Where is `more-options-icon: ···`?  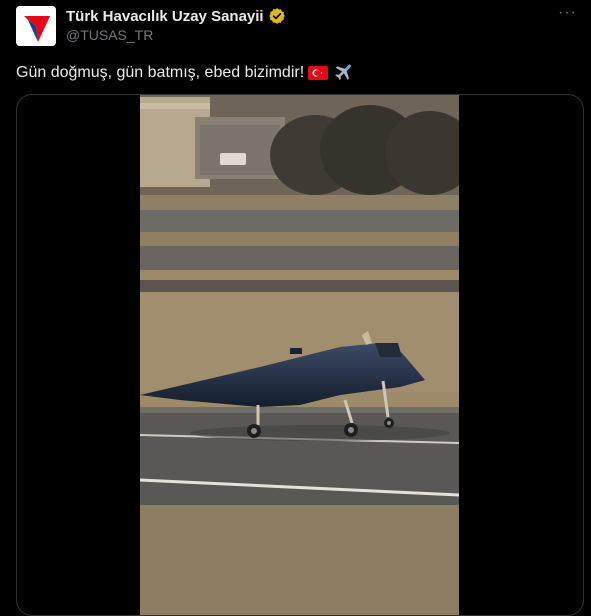 more-options-icon: ··· is located at coordinates (567, 13).